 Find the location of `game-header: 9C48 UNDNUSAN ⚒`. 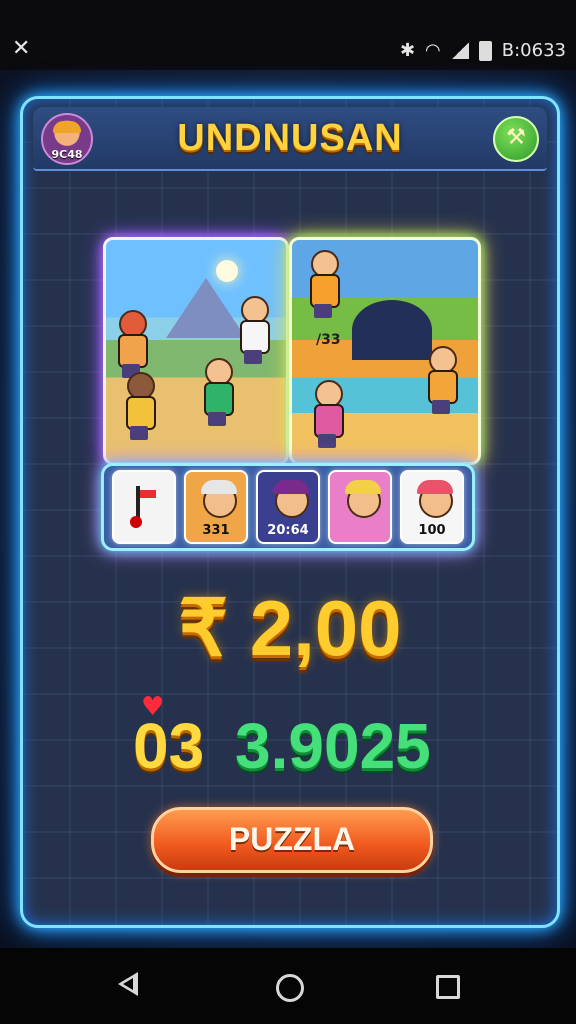

game-header: 9C48 UNDNUSAN ⚒ is located at coordinates (290, 139).